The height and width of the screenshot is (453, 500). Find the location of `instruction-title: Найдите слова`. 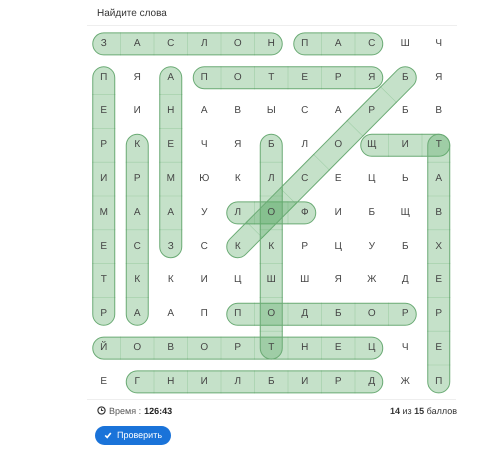

instruction-title: Найдите слова is located at coordinates (132, 13).